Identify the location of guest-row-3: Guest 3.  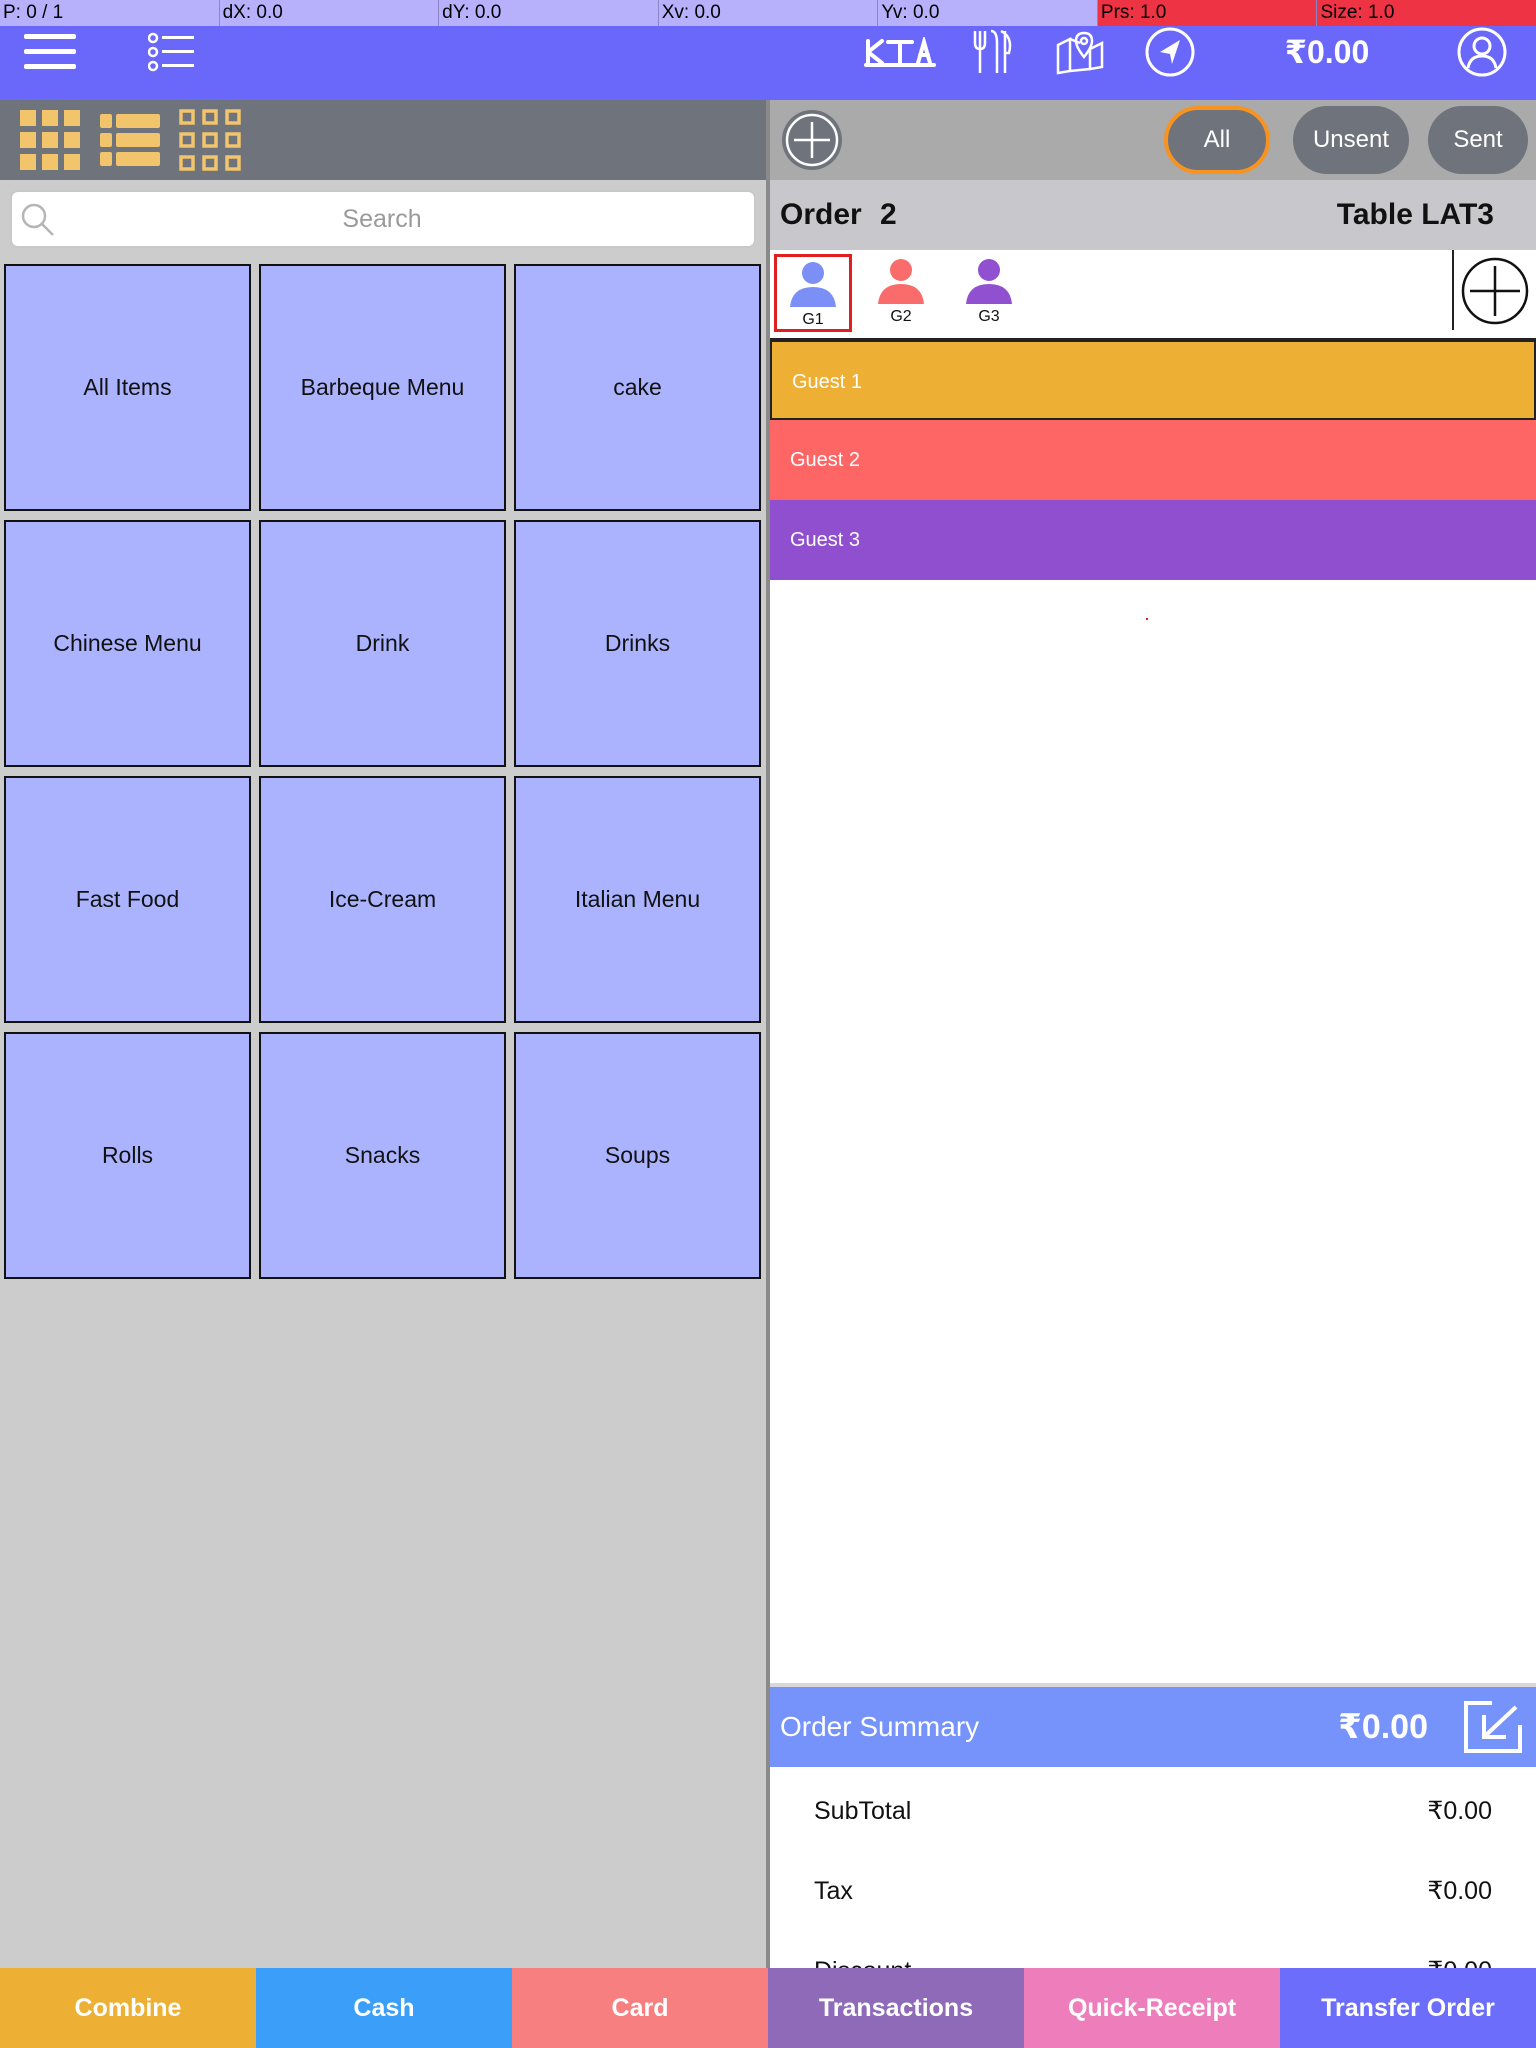
(1153, 540).